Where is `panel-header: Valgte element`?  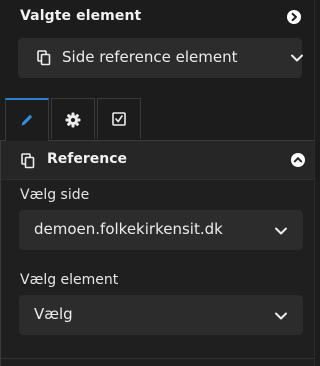
panel-header: Valgte element is located at coordinates (157, 18).